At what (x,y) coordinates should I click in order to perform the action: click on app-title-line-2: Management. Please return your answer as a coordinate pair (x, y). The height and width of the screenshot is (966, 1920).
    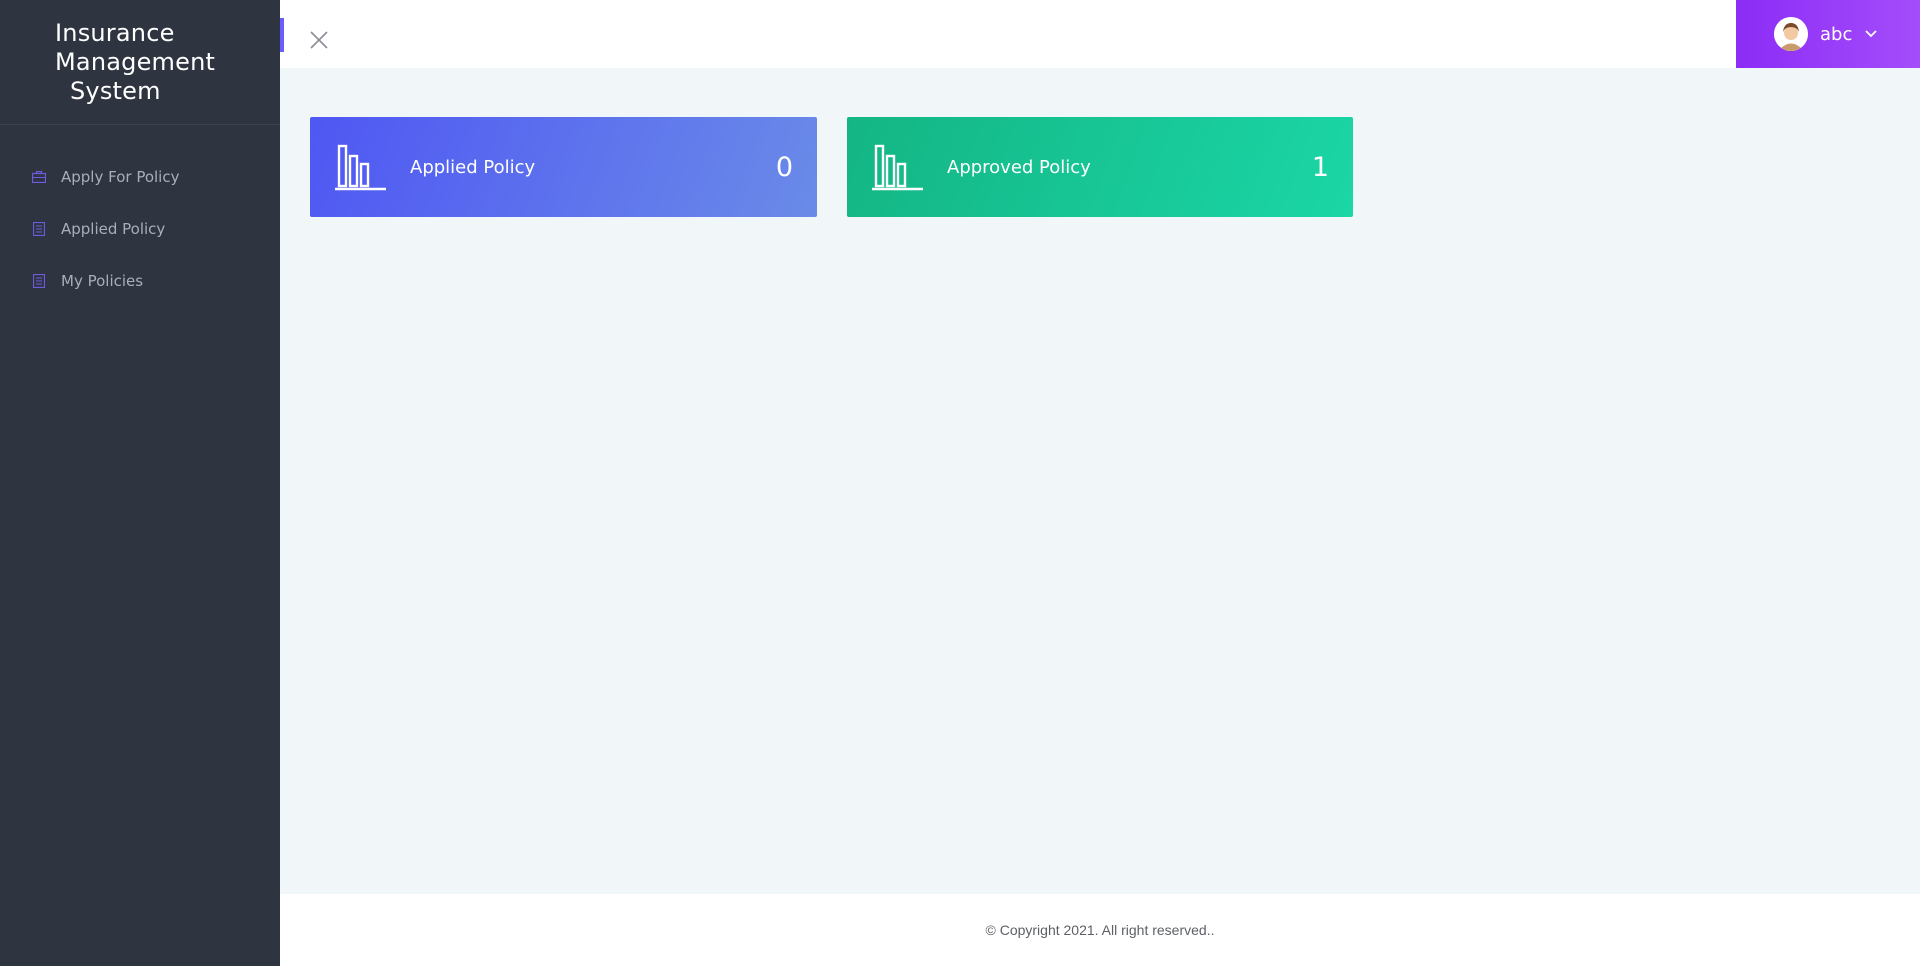
    Looking at the image, I should click on (135, 61).